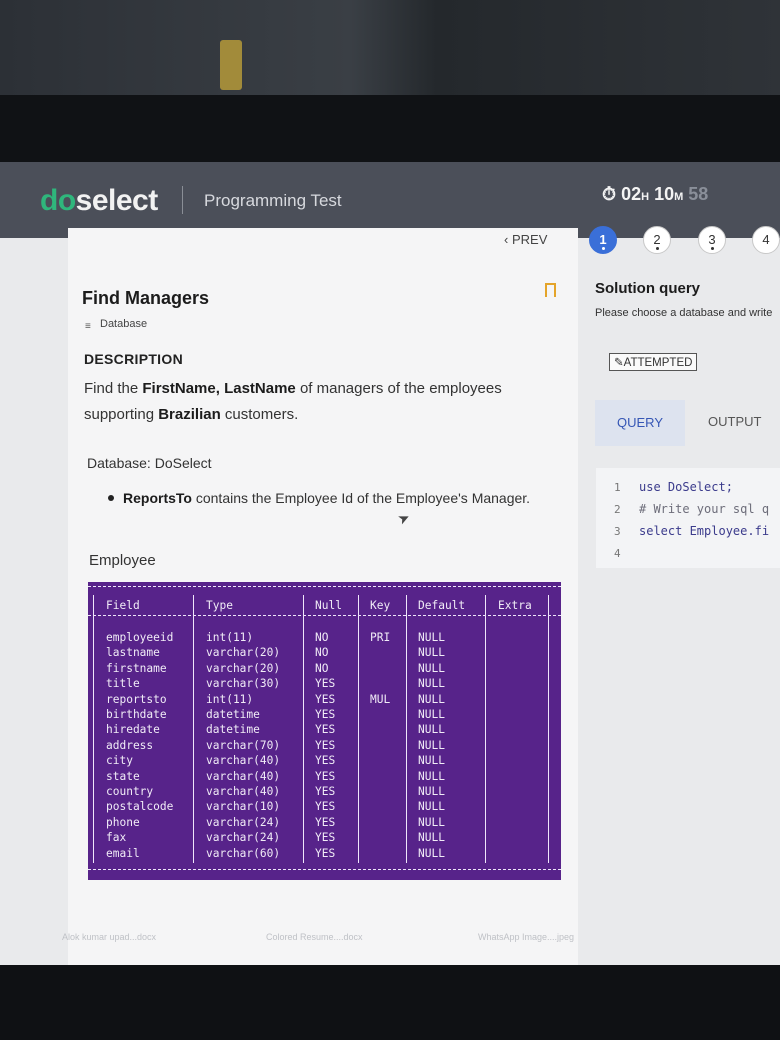 The width and height of the screenshot is (780, 1040). I want to click on desc-bold-1: FirstName, LastName, so click(219, 388).